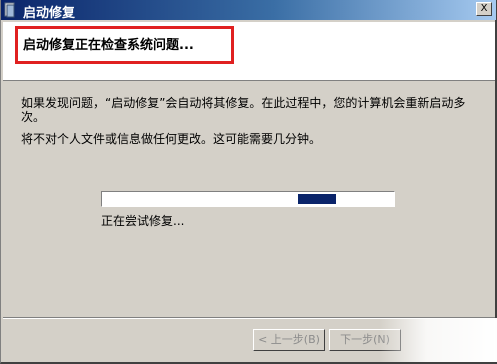 This screenshot has width=497, height=364. What do you see at coordinates (11, 10) in the screenshot?
I see `startup-repair-icon` at bounding box center [11, 10].